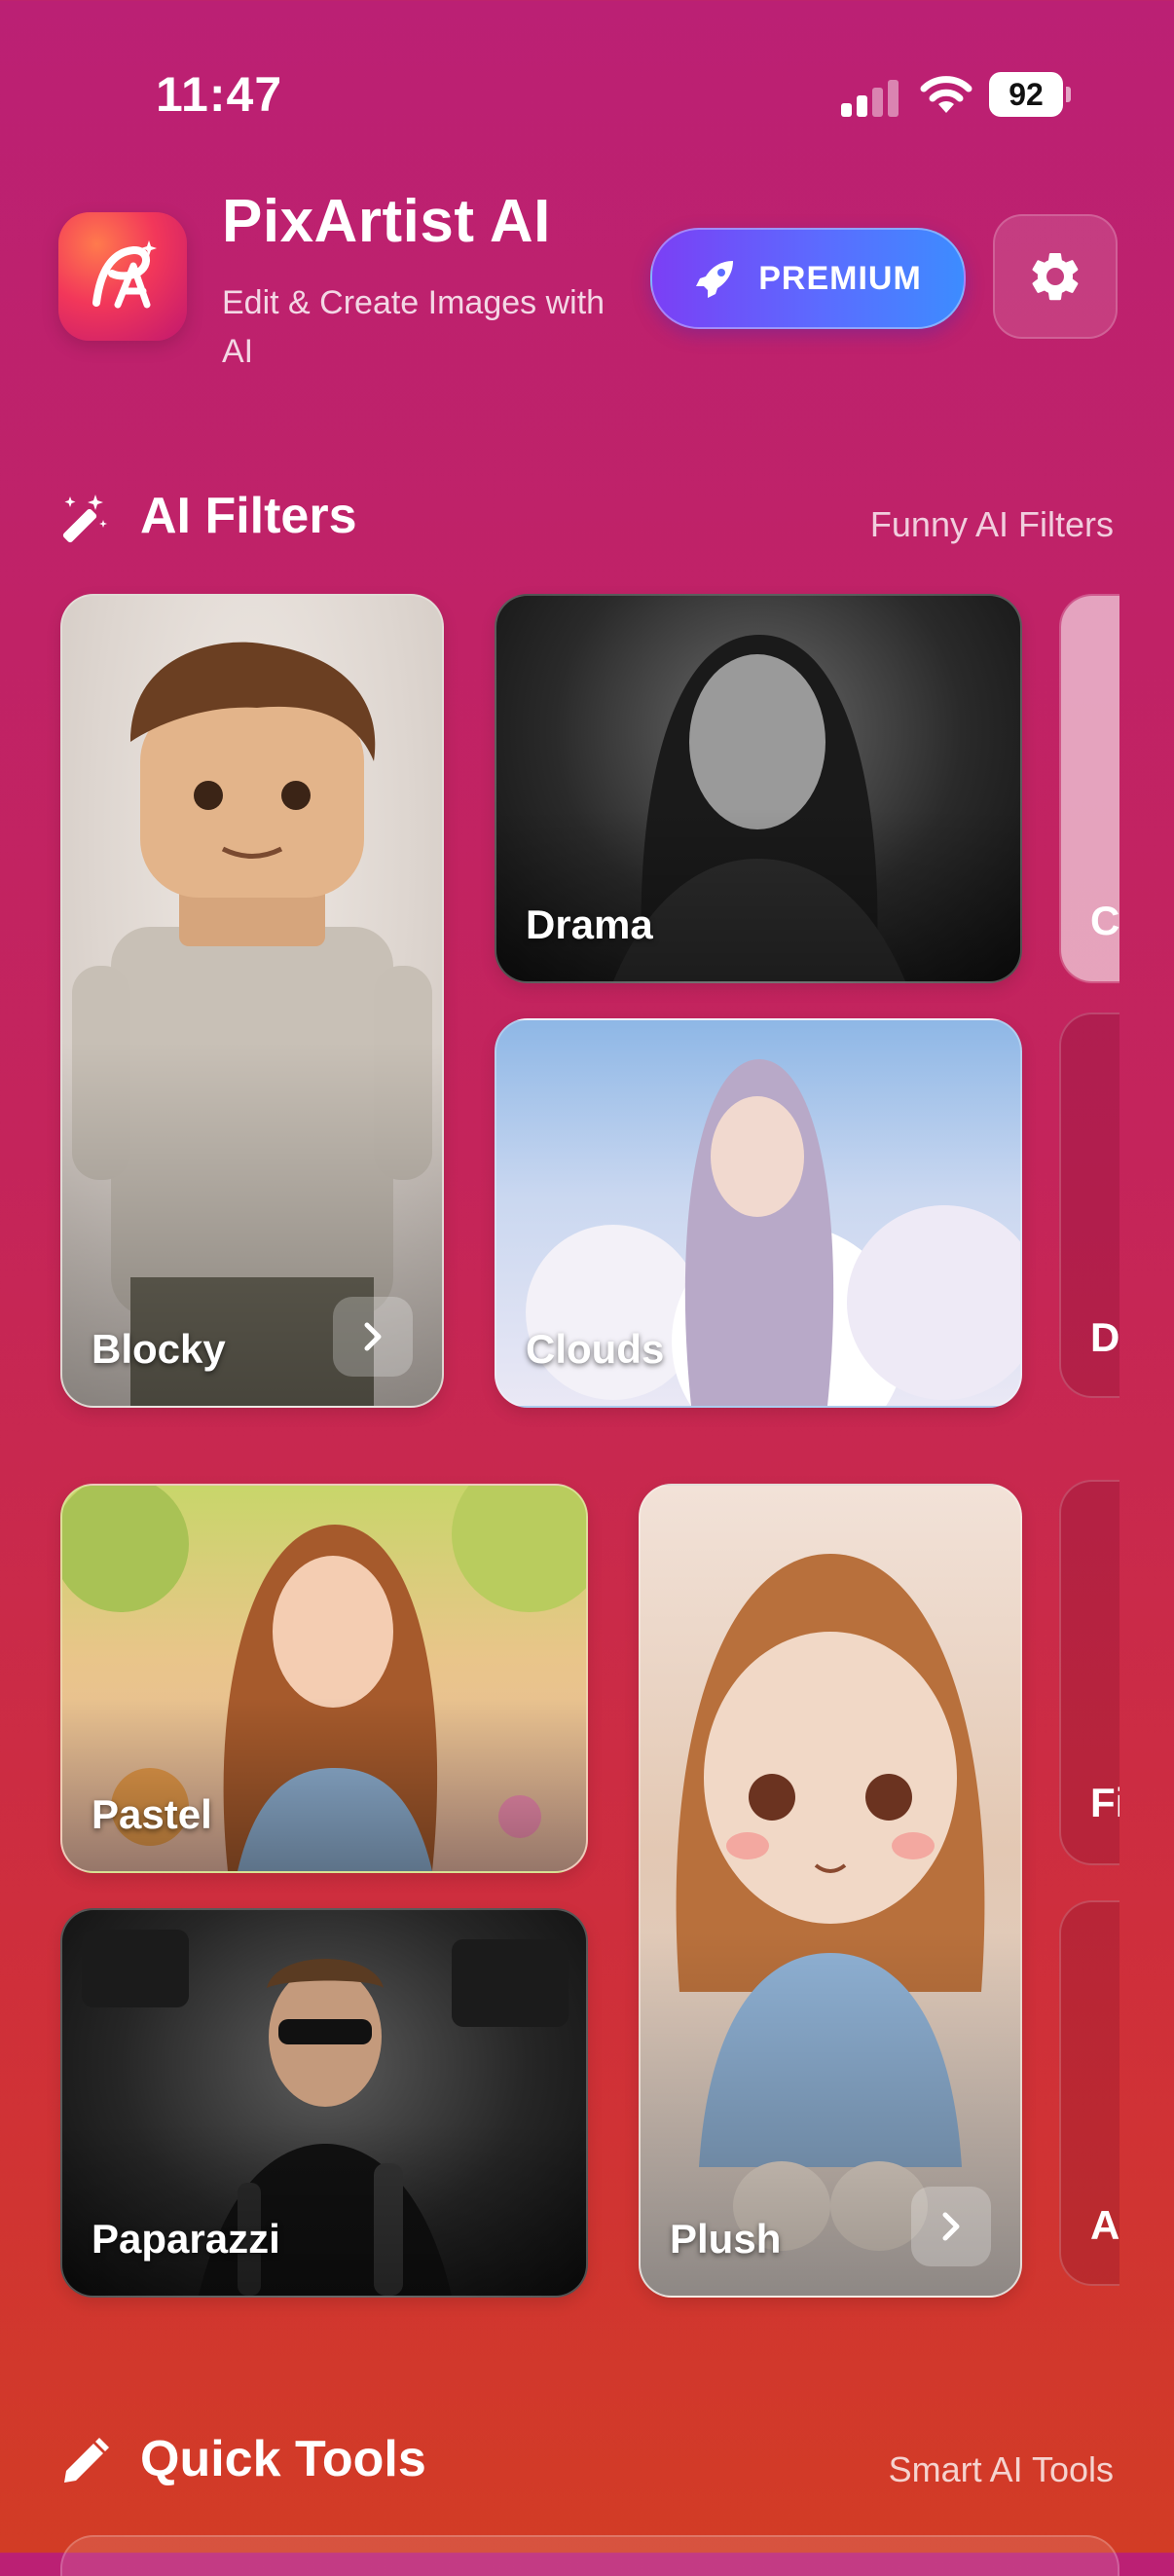 The image size is (1174, 2576). Describe the element at coordinates (840, 278) in the screenshot. I see `premium-label: PREMIUM` at that location.